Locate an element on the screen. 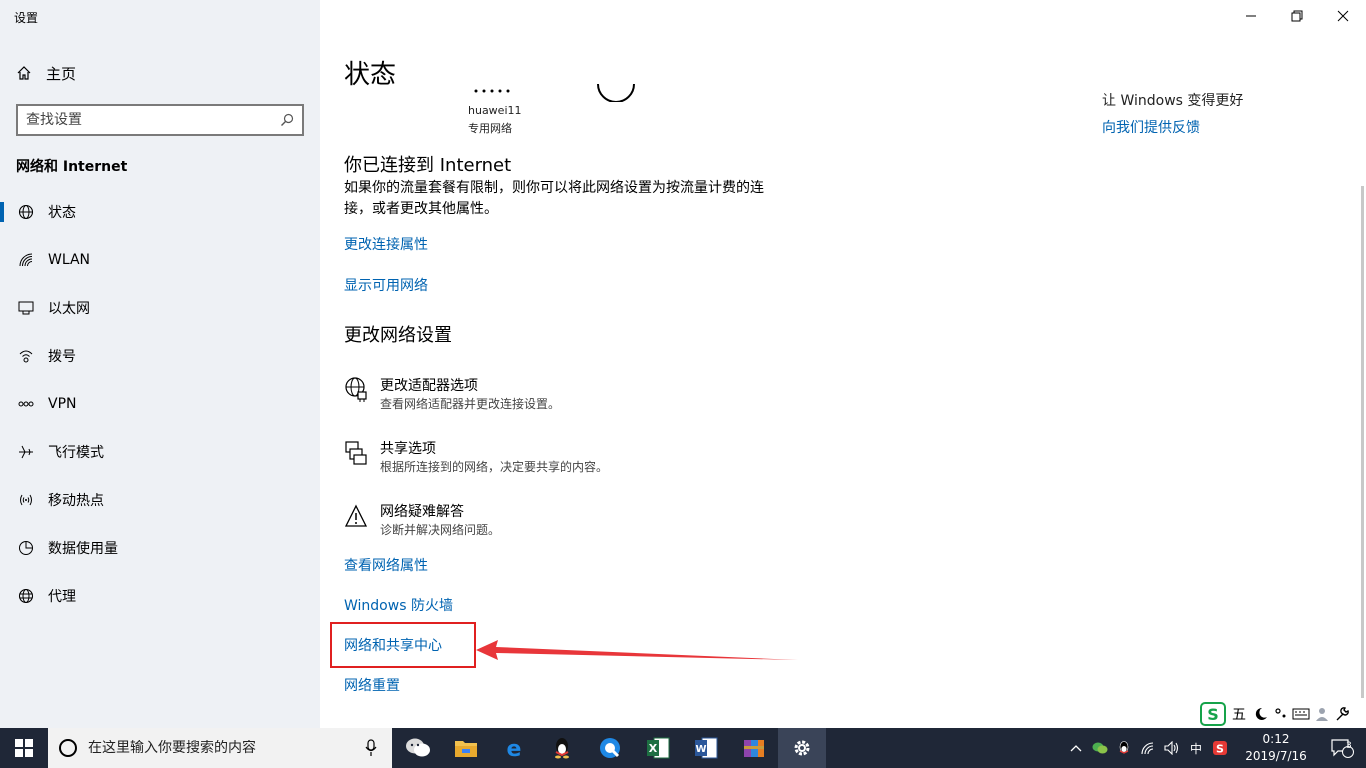 The width and height of the screenshot is (1366, 768). clock-date: 2019/7/16 is located at coordinates (1276, 756).